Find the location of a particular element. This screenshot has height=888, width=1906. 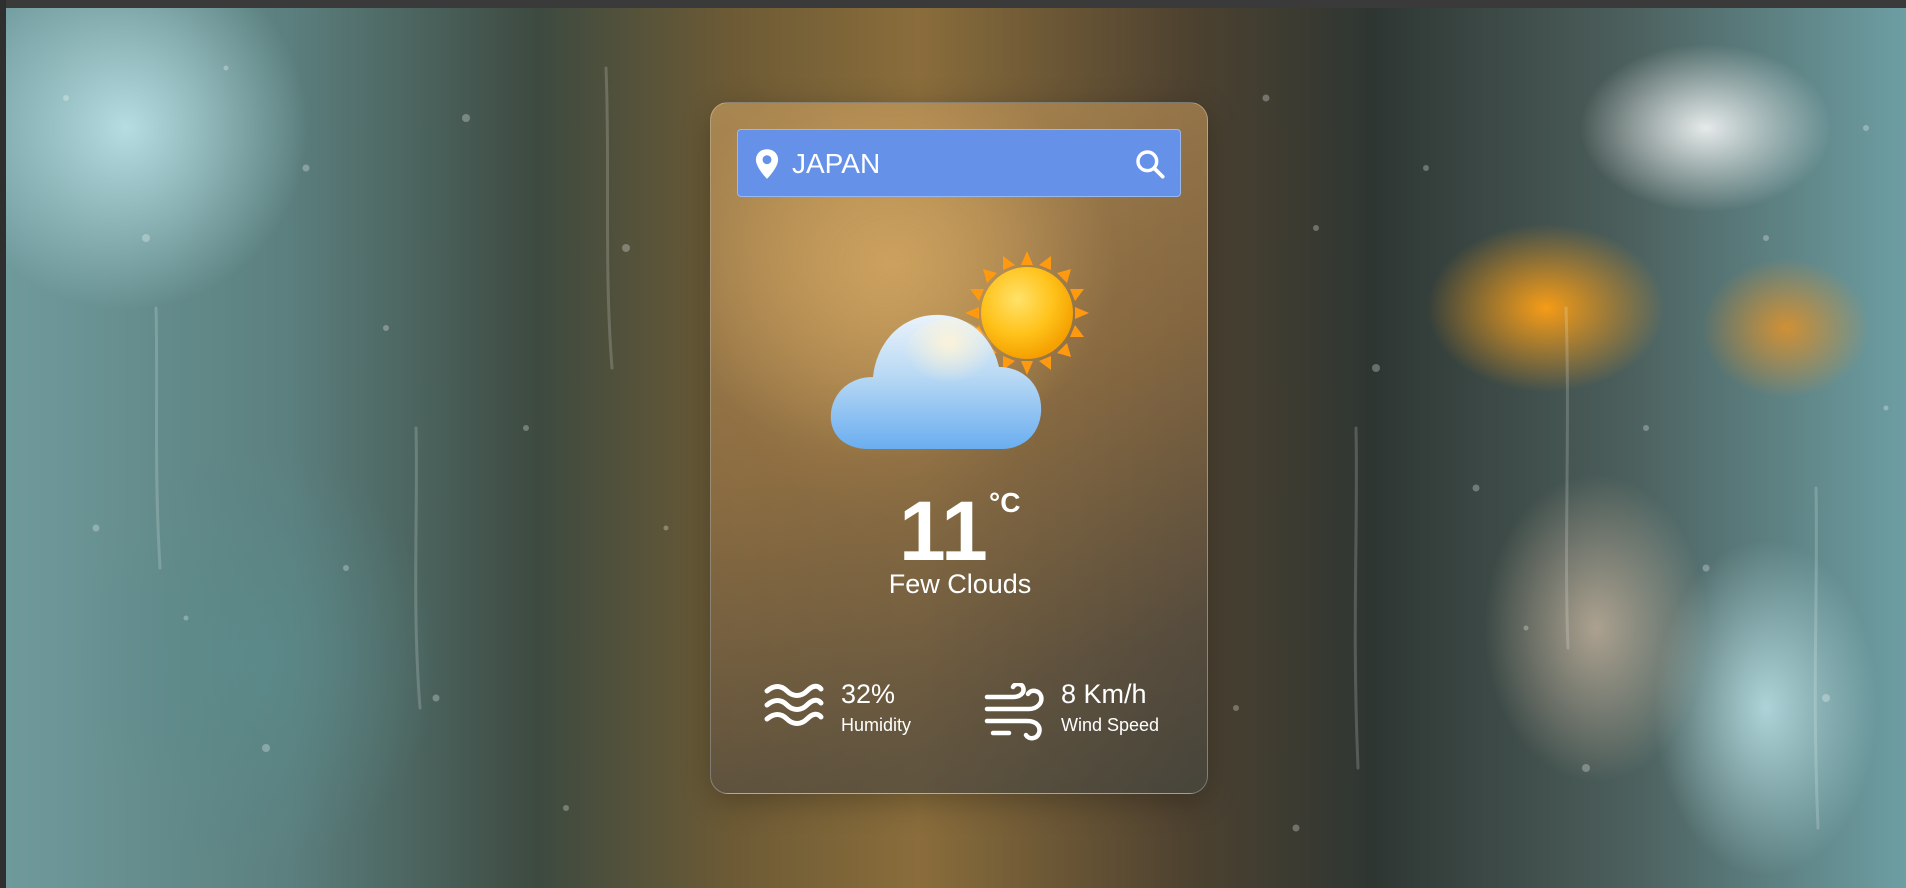

humidity-value: 32% is located at coordinates (868, 694).